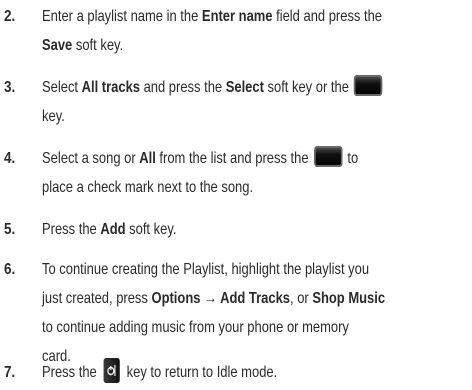  I want to click on text-run: Select a song or, so click(91, 158).